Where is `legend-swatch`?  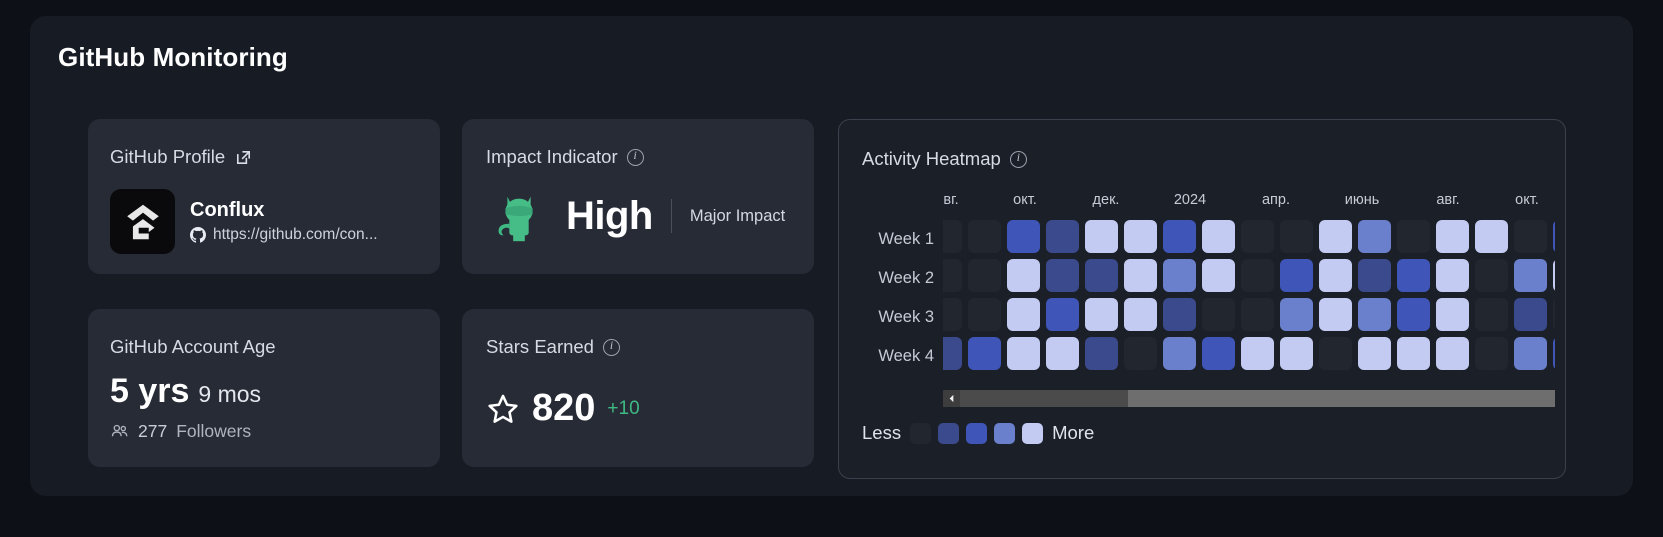
legend-swatch is located at coordinates (921, 433).